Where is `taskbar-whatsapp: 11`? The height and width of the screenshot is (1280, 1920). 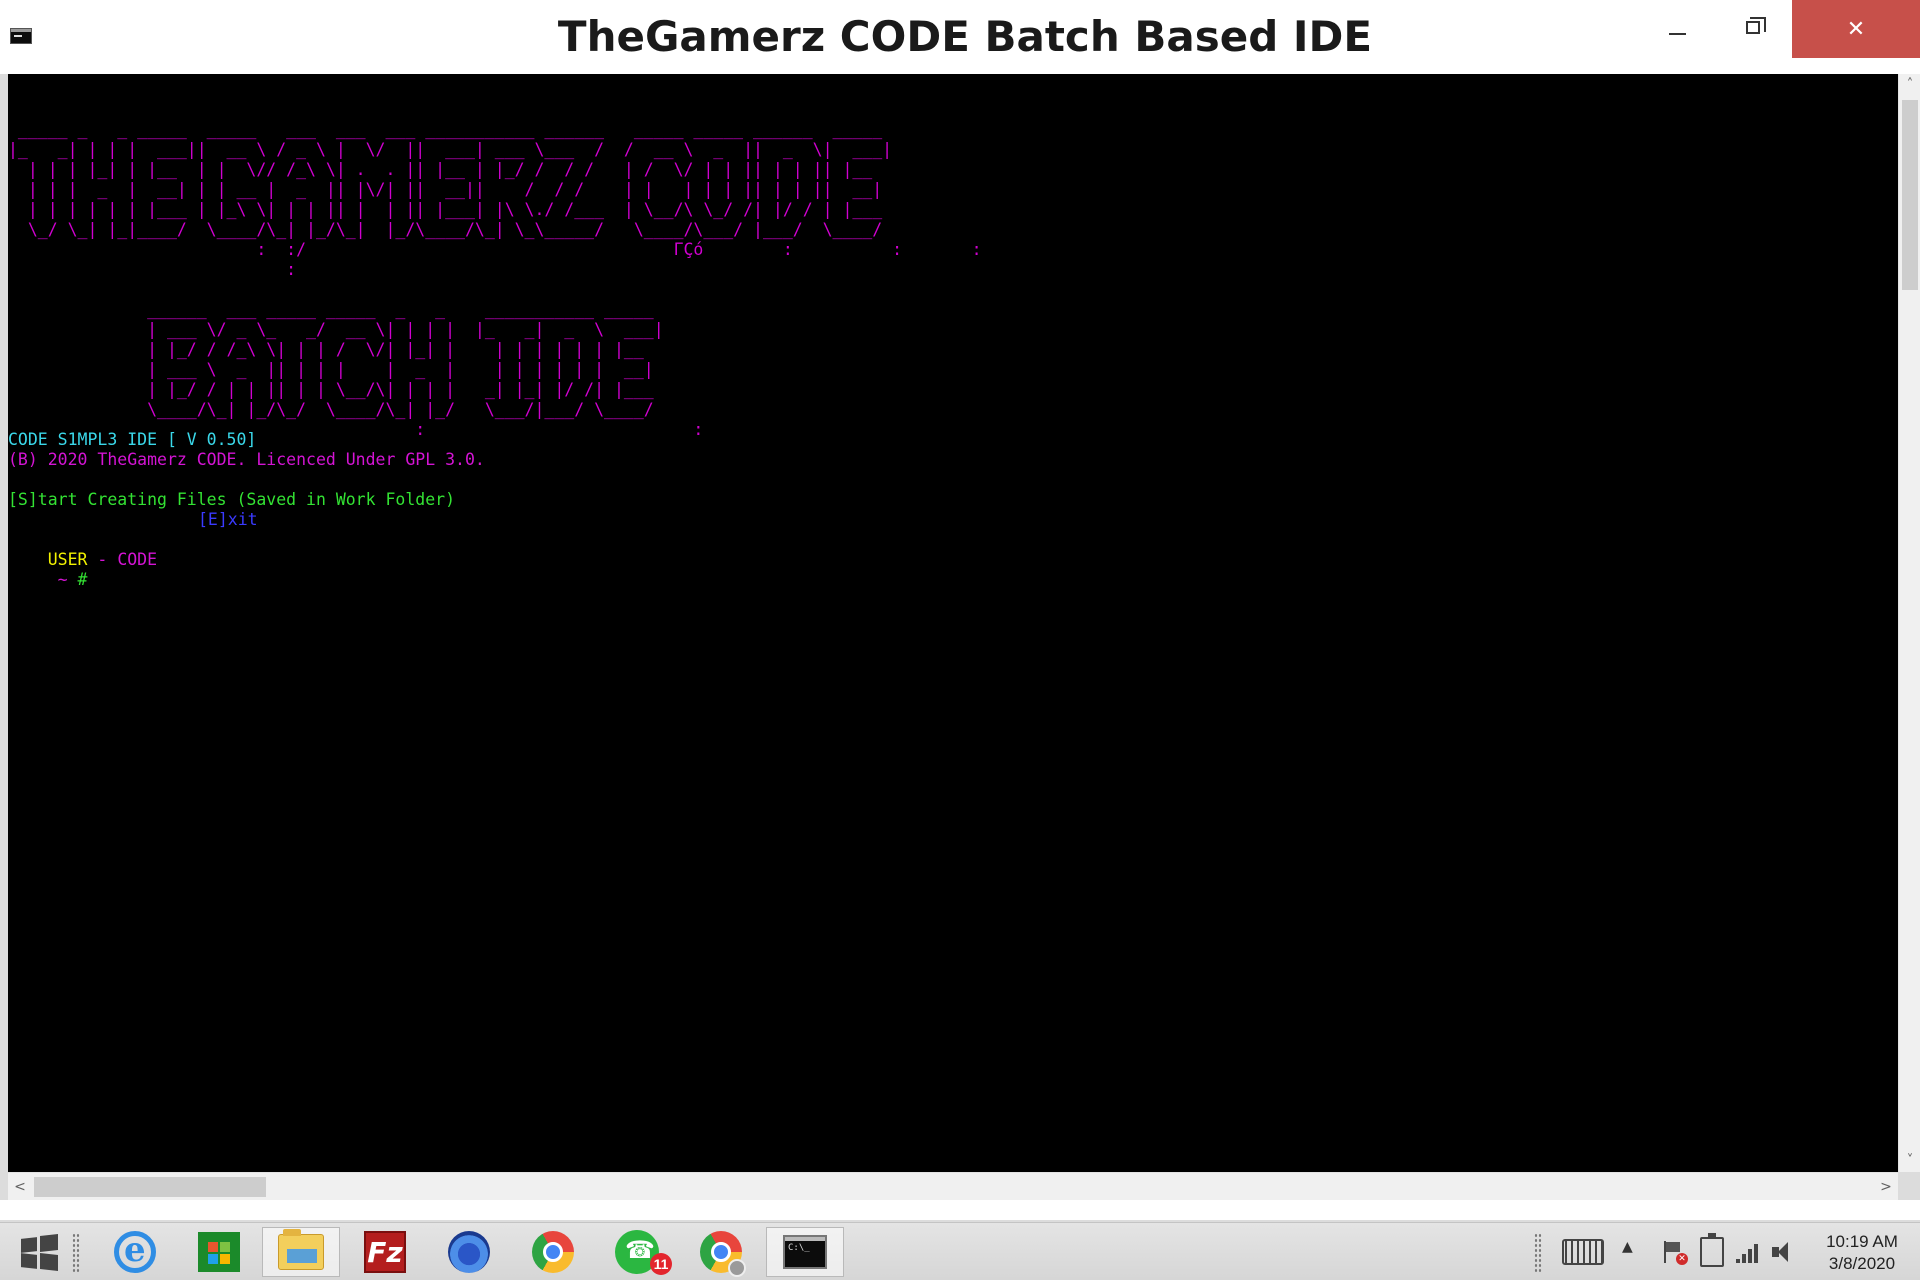
taskbar-whatsapp: 11 is located at coordinates (637, 1252).